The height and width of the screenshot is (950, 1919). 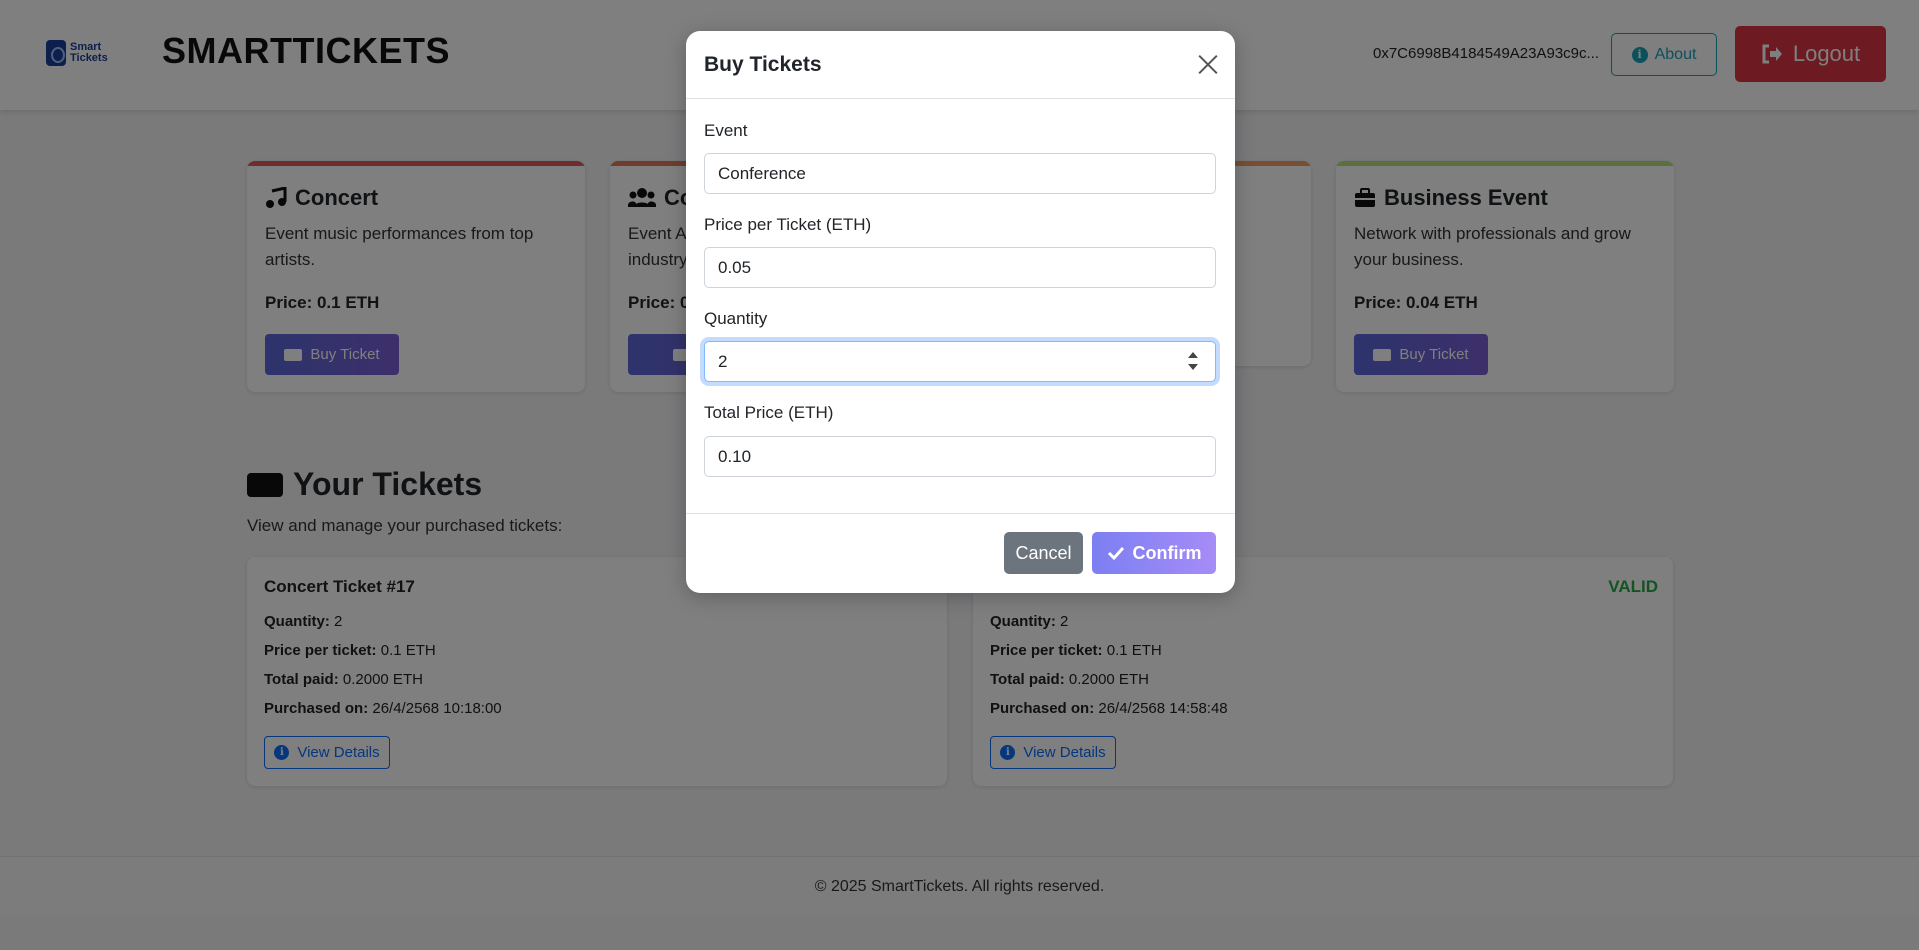 I want to click on quantity-field-label: Quantity, so click(x=736, y=318).